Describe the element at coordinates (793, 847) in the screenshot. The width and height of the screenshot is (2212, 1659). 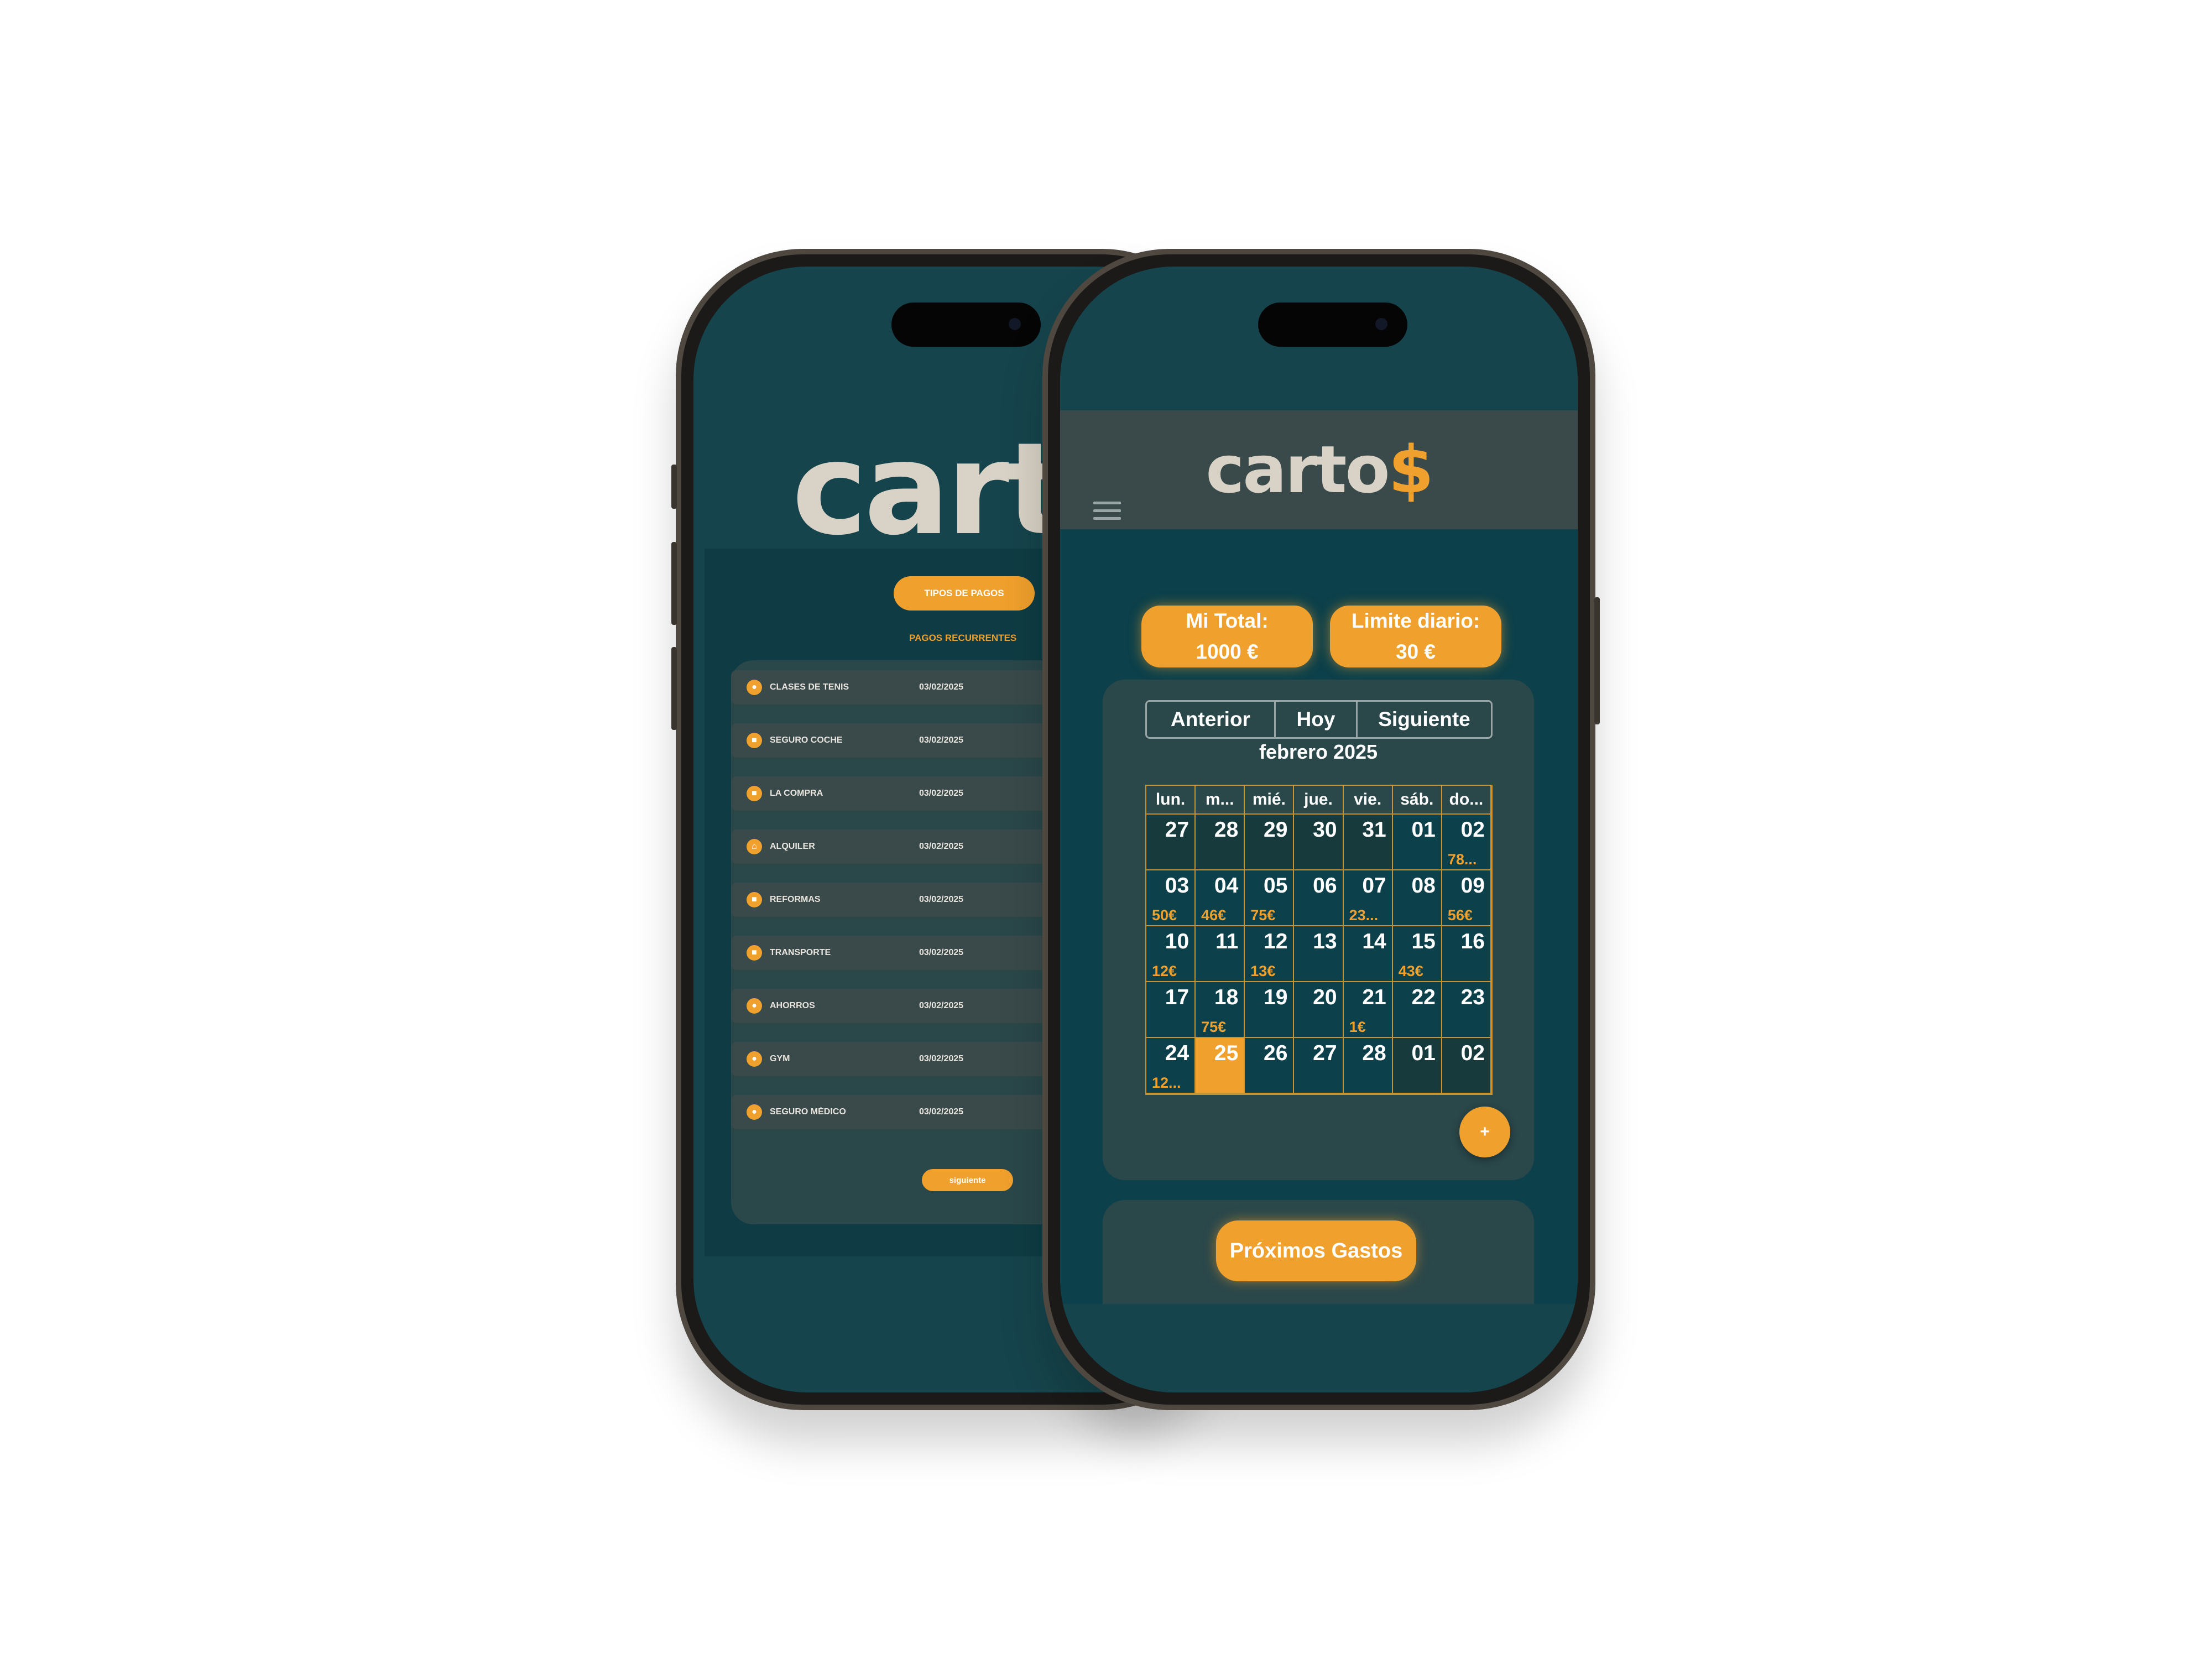
I see `list-item-name: ALQUILER` at that location.